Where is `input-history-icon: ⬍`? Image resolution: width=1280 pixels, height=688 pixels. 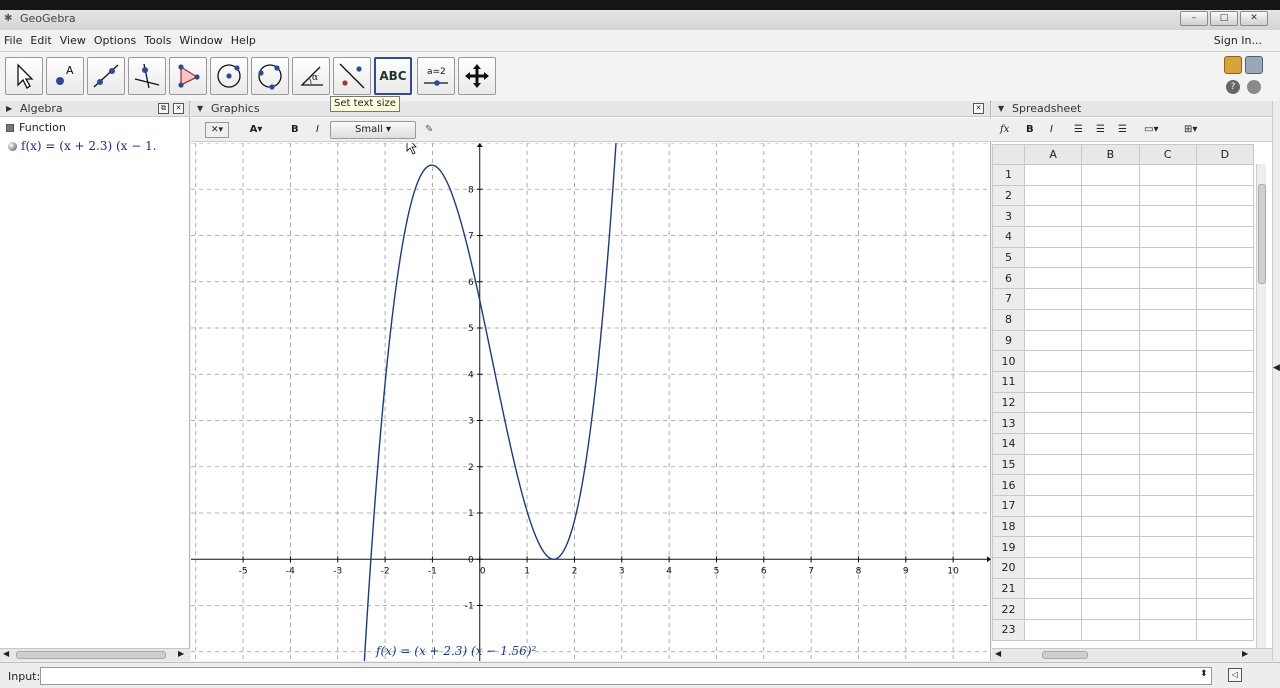 input-history-icon: ⬍ is located at coordinates (1204, 674).